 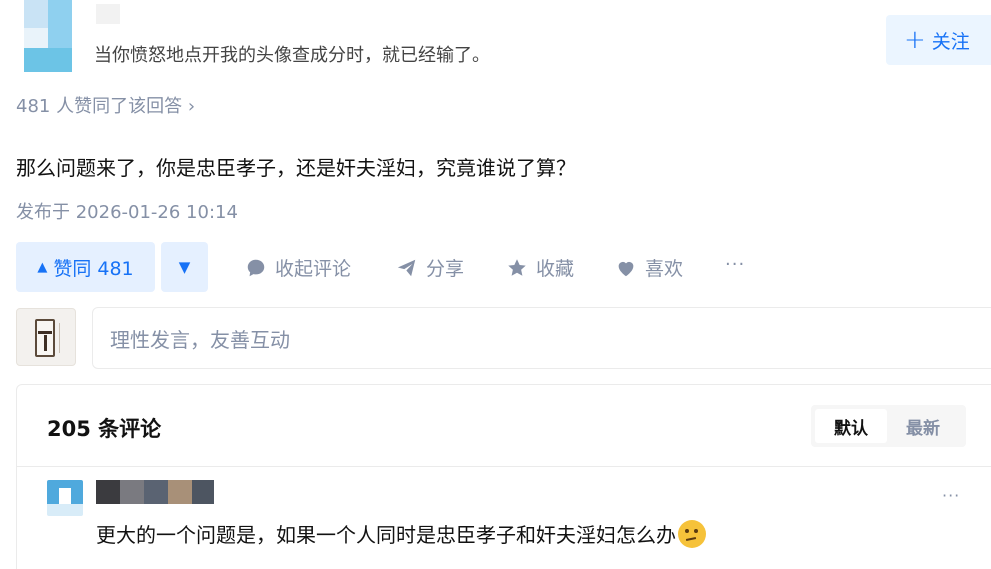 I want to click on comment-sort-switch: 默认 最新, so click(x=888, y=426).